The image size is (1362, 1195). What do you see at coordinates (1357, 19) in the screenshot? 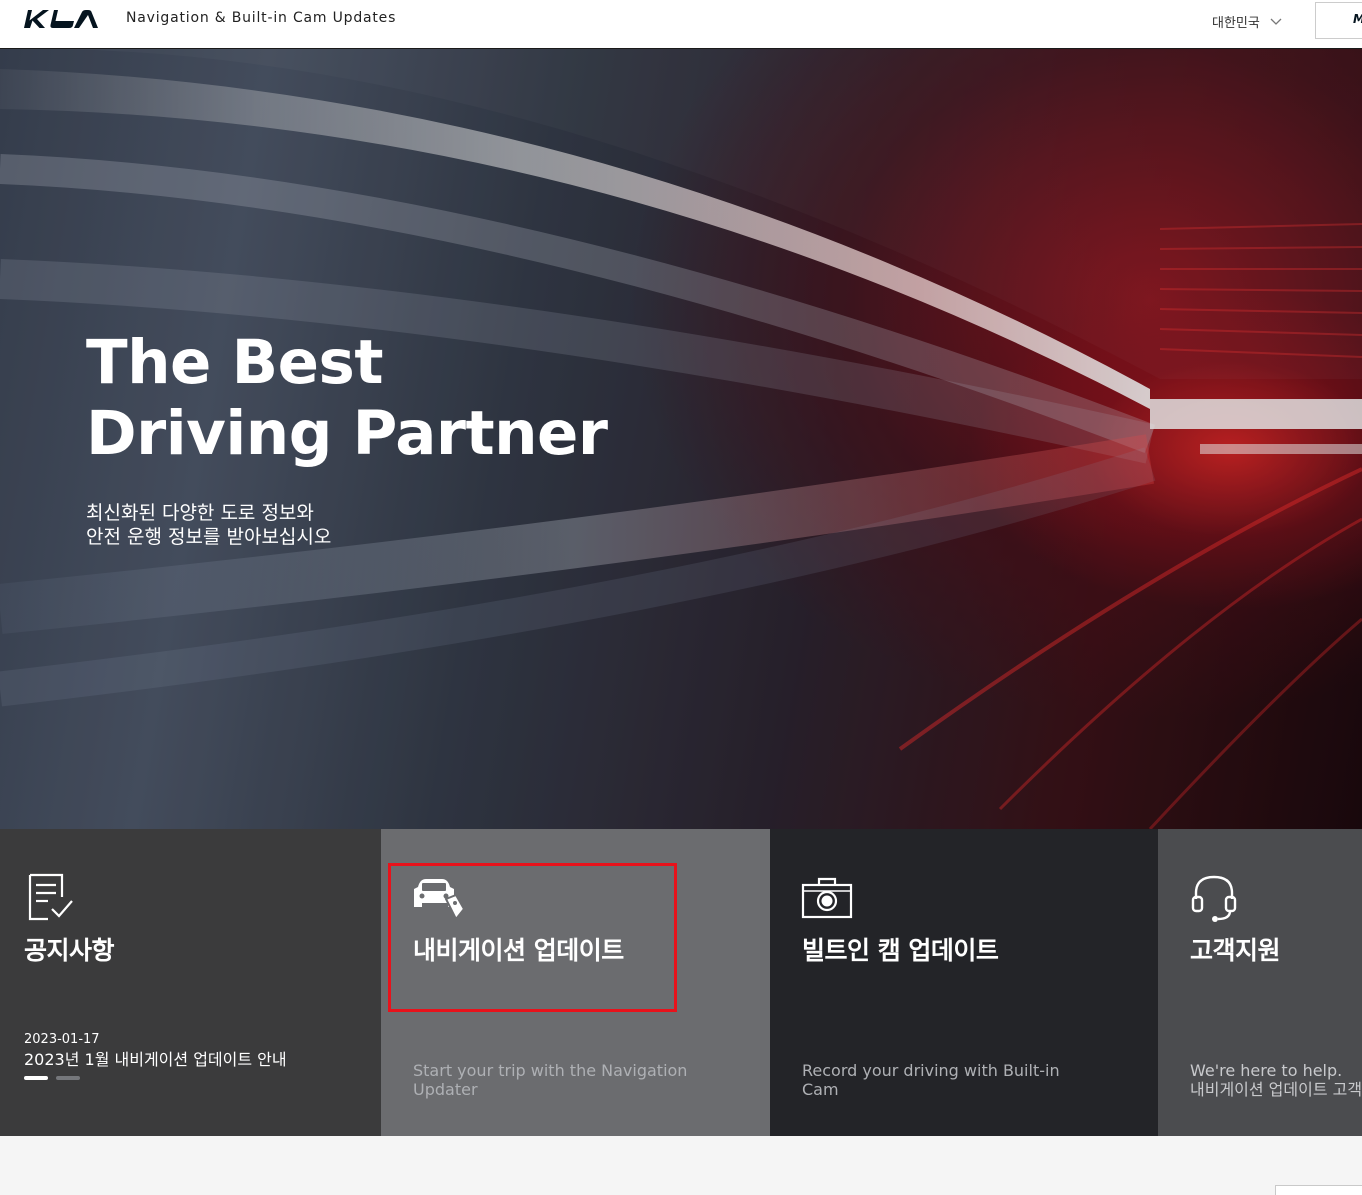
I see `header-action-label: M` at bounding box center [1357, 19].